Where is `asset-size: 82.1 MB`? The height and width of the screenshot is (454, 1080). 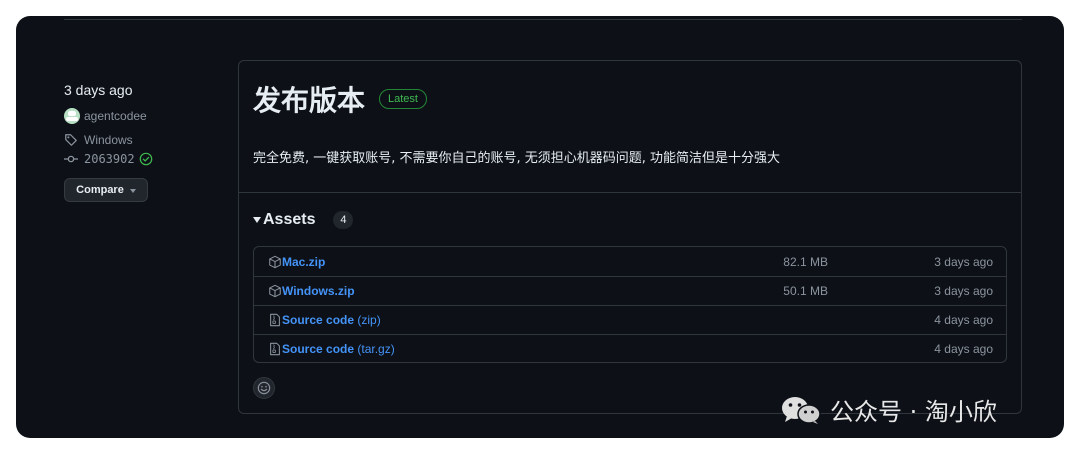
asset-size: 82.1 MB is located at coordinates (805, 261).